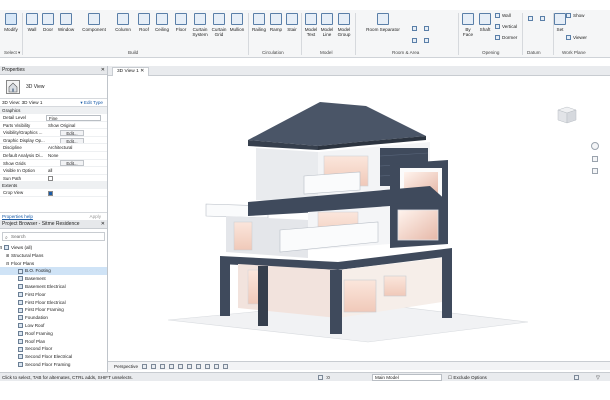 This screenshot has height=400, width=610. Describe the element at coordinates (485, 29) in the screenshot. I see `shaft-button: Shaft` at that location.